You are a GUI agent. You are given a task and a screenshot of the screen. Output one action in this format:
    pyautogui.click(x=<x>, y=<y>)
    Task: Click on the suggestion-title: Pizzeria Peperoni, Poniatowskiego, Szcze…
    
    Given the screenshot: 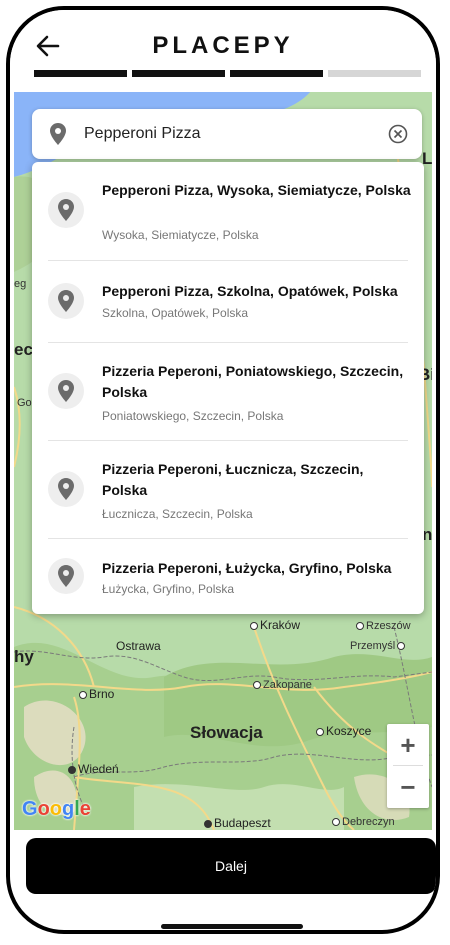 What is the action you would take?
    pyautogui.click(x=253, y=381)
    